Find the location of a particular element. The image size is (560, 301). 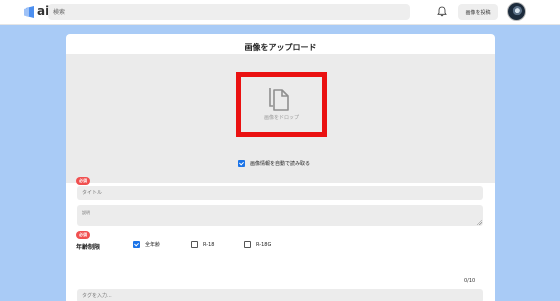

drop-label: 画像をドロップ is located at coordinates (281, 118).